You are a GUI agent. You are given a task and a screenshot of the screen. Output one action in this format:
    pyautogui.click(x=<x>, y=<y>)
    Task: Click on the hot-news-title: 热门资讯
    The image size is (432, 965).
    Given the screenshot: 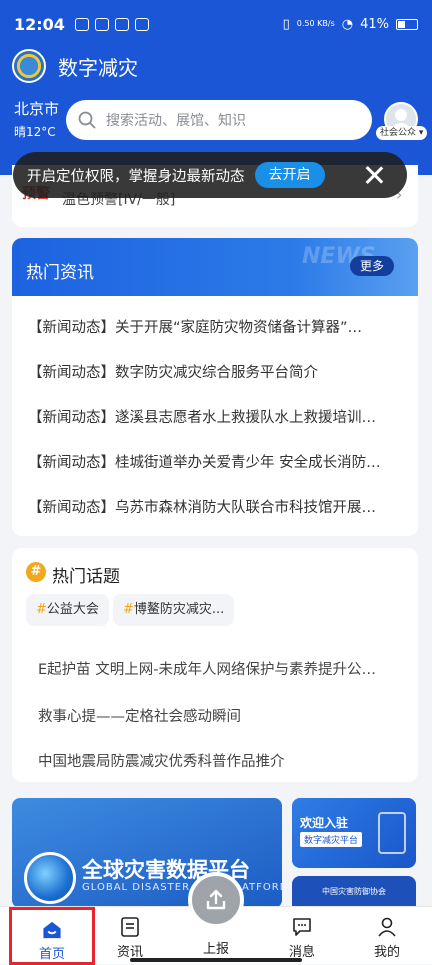 What is the action you would take?
    pyautogui.click(x=60, y=273)
    